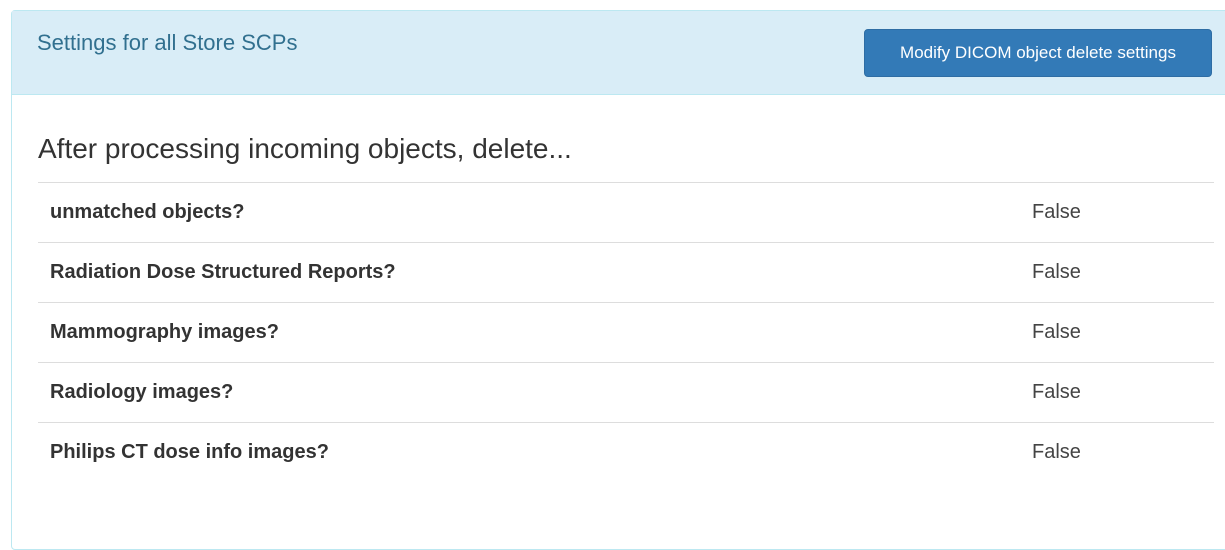  Describe the element at coordinates (1038, 53) in the screenshot. I see `modify-delete-settings-button: Modify DICOM object delete settings` at that location.